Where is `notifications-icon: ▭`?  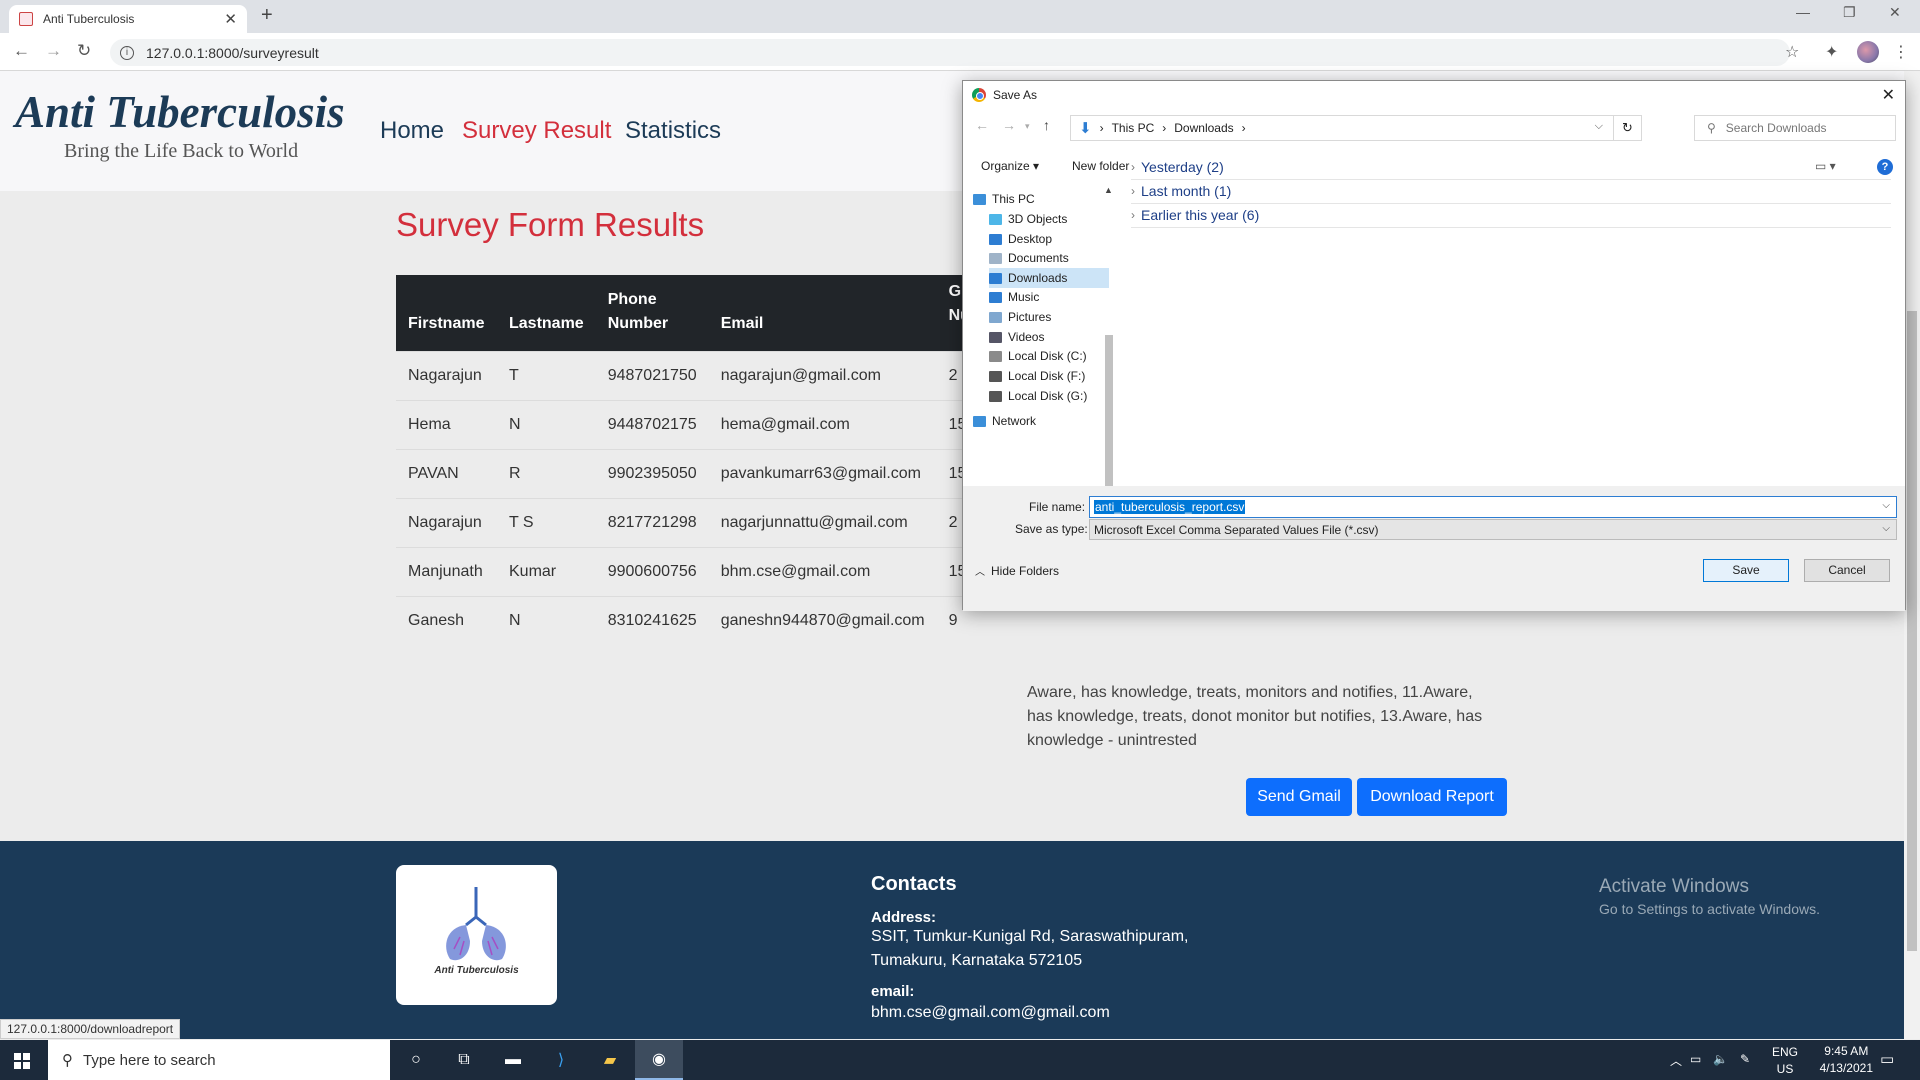 notifications-icon: ▭ is located at coordinates (1887, 1059).